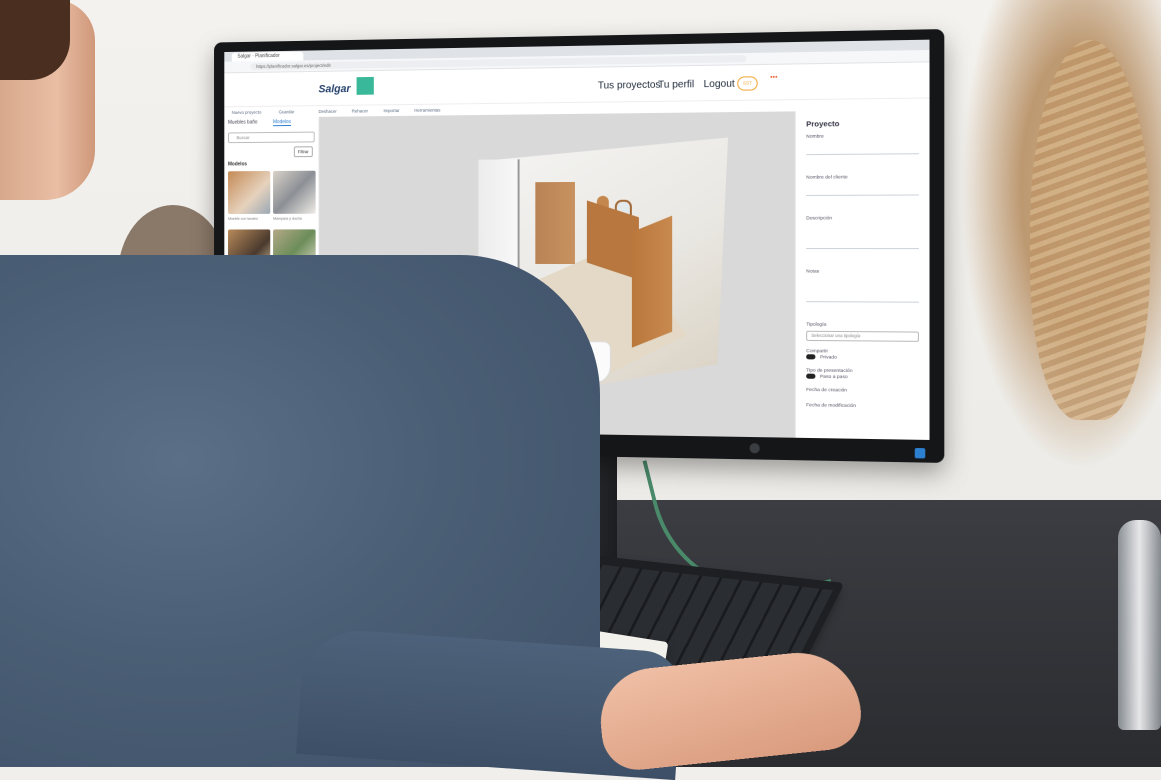 The height and width of the screenshot is (780, 1161). Describe the element at coordinates (327, 111) in the screenshot. I see `toolbar-undo: Deshacer` at that location.